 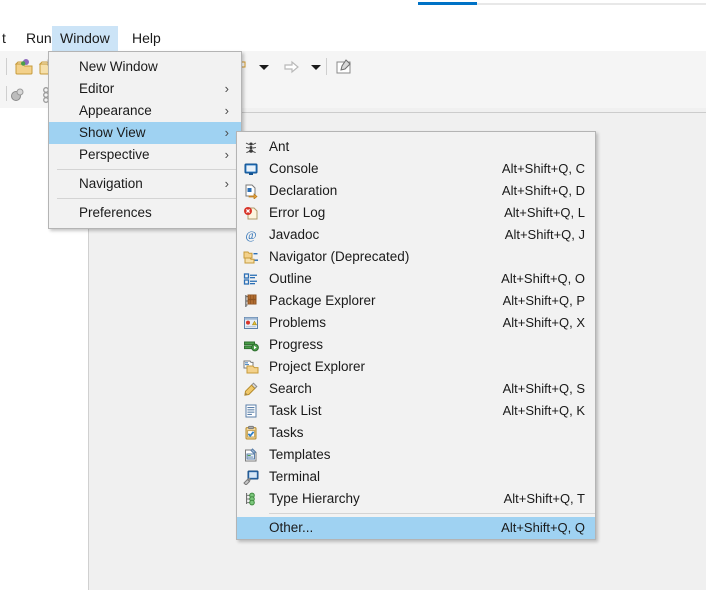 What do you see at coordinates (264, 67) in the screenshot?
I see `dropdown-arrow-icon` at bounding box center [264, 67].